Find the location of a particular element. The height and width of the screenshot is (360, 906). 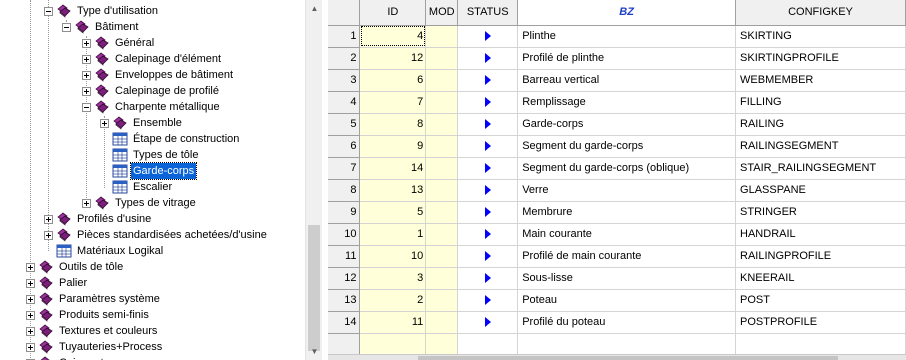

bz-cell: Poteau is located at coordinates (627, 300).